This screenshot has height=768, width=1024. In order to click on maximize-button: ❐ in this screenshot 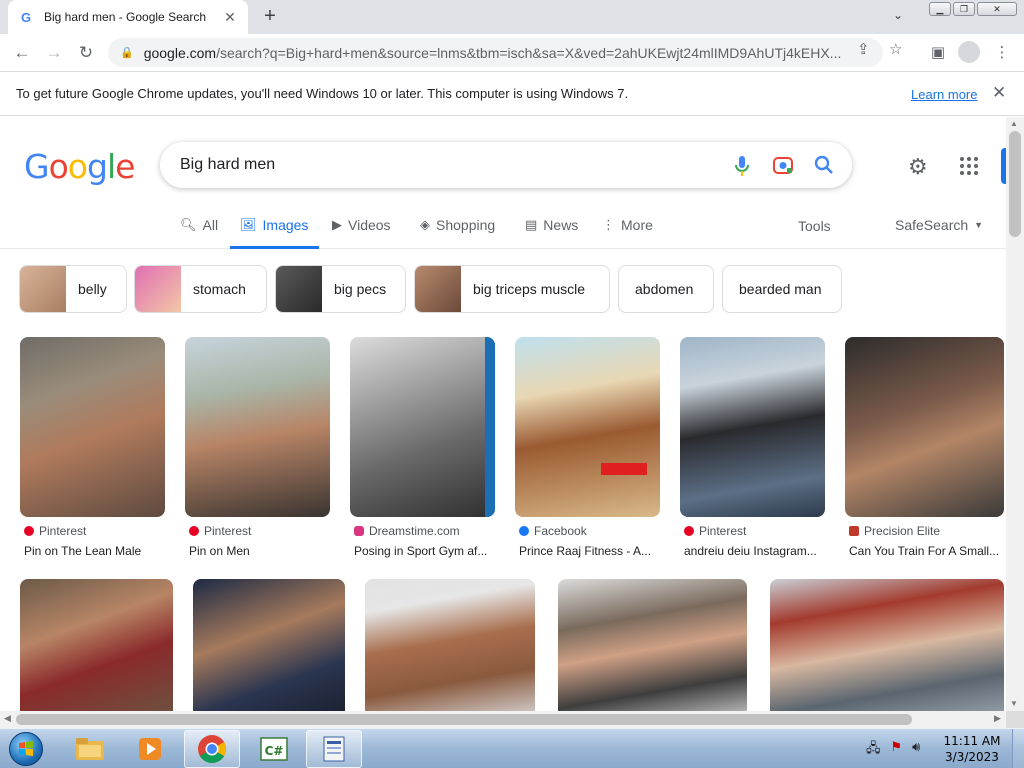, I will do `click(964, 9)`.